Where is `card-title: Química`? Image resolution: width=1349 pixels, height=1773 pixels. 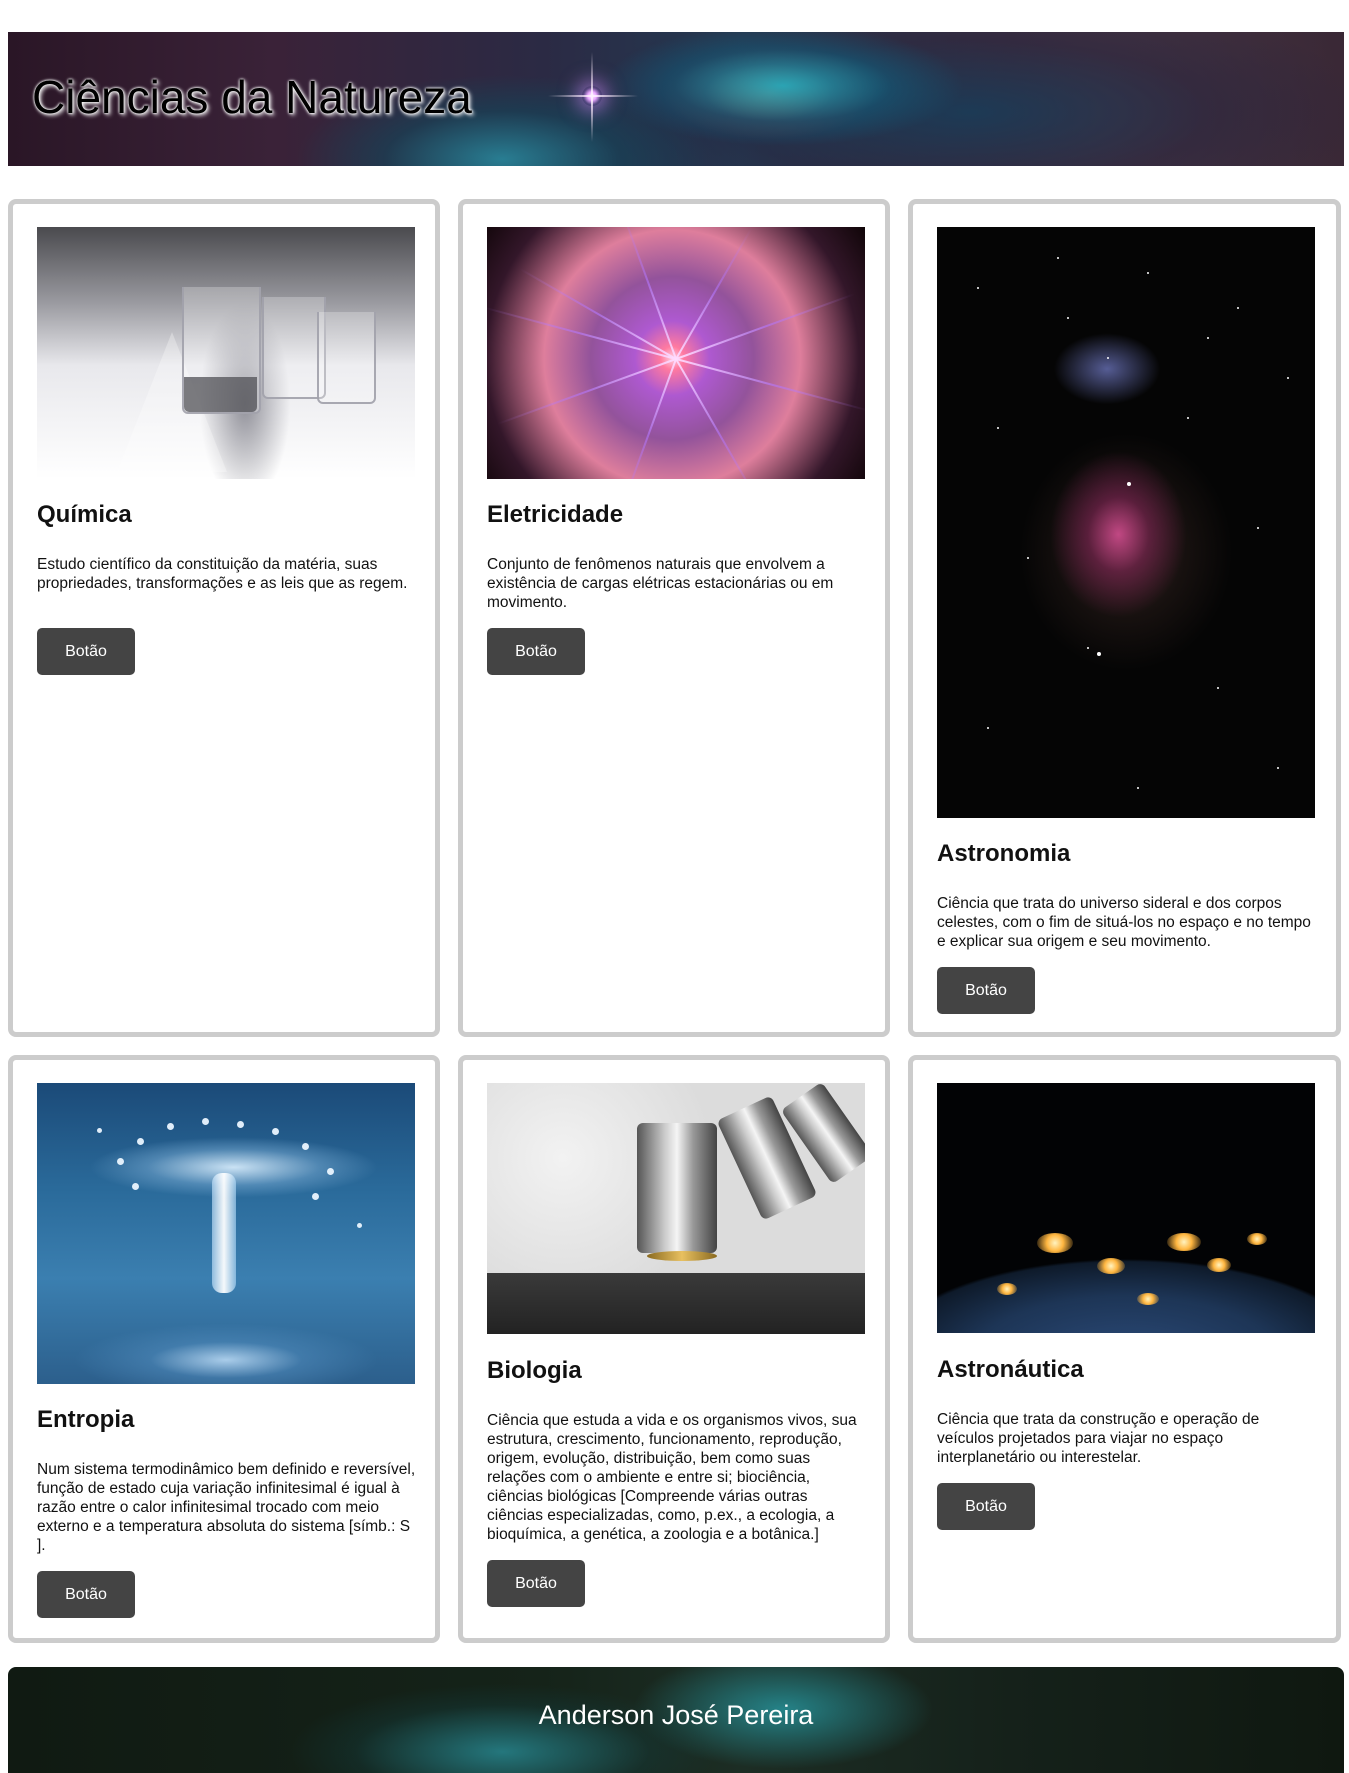 card-title: Química is located at coordinates (84, 514).